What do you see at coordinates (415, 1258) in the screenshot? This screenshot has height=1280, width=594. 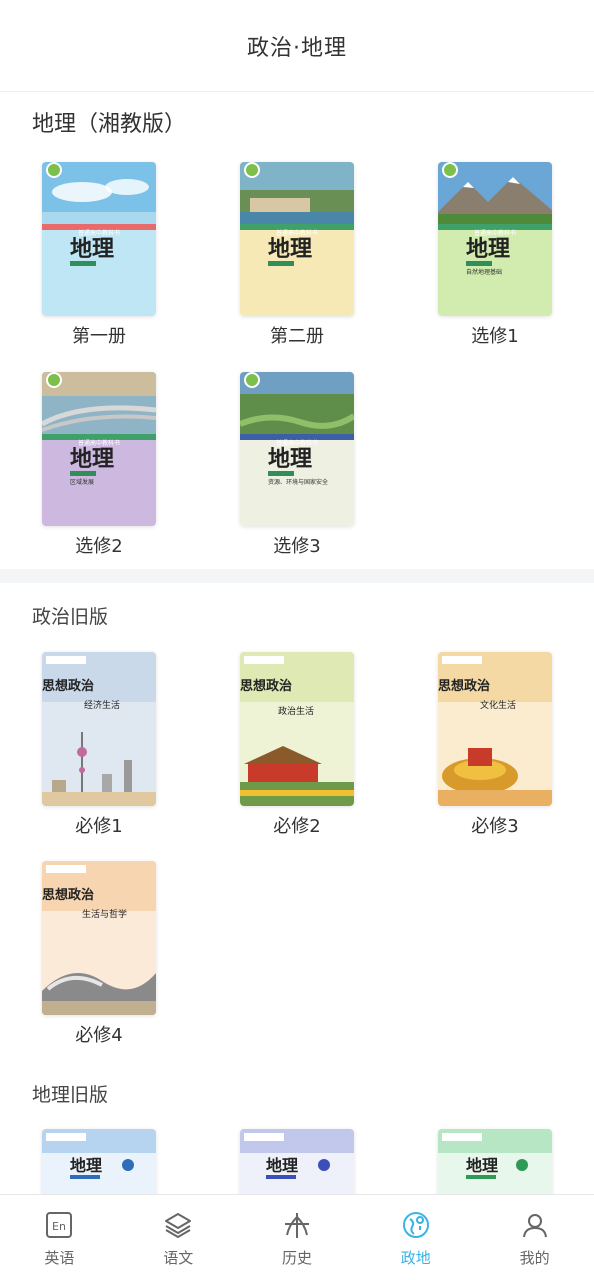 I see `tab-label: 政地` at bounding box center [415, 1258].